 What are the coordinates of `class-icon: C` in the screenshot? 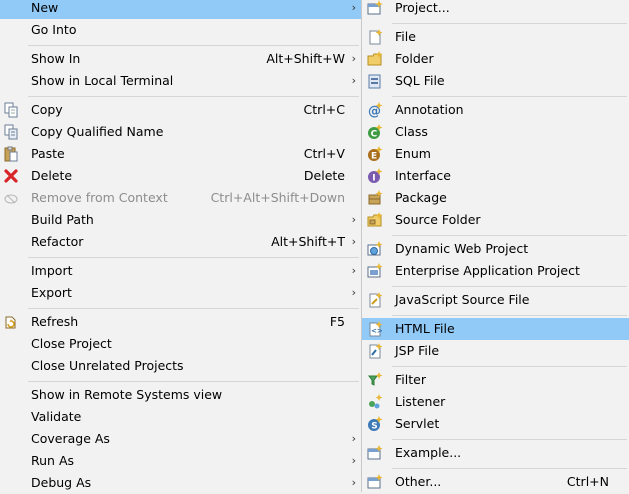 It's located at (375, 132).